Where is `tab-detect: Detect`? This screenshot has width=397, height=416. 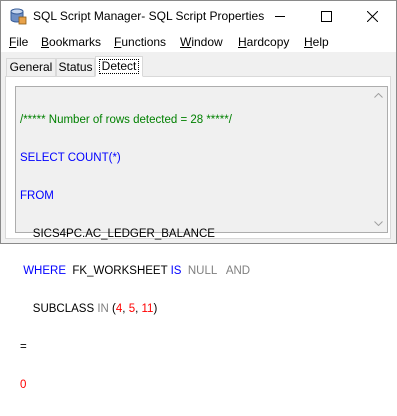 tab-detect: Detect is located at coordinates (119, 66).